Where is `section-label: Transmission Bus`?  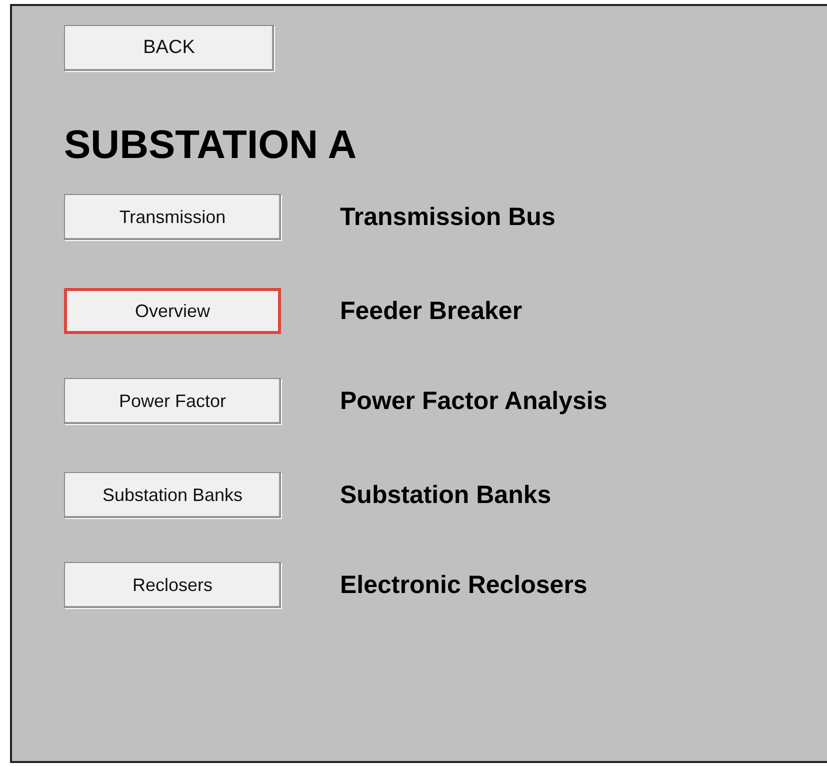 section-label: Transmission Bus is located at coordinates (448, 217).